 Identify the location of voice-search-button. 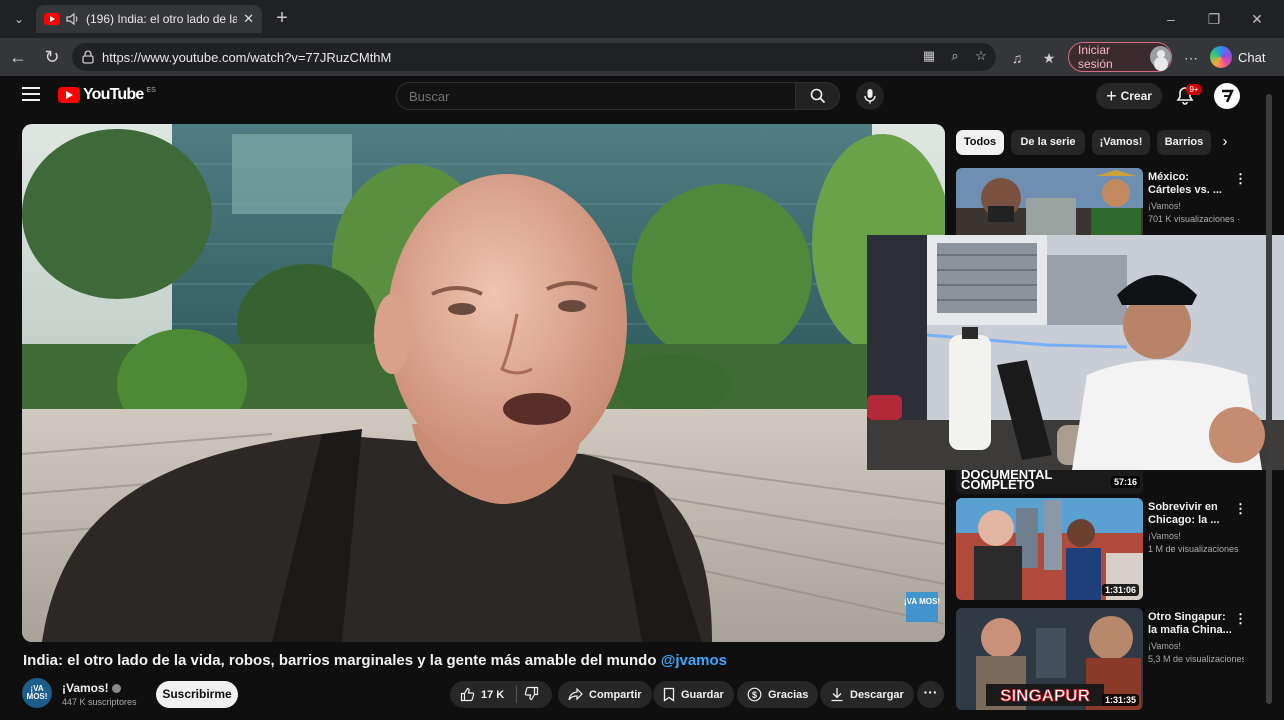
(870, 96).